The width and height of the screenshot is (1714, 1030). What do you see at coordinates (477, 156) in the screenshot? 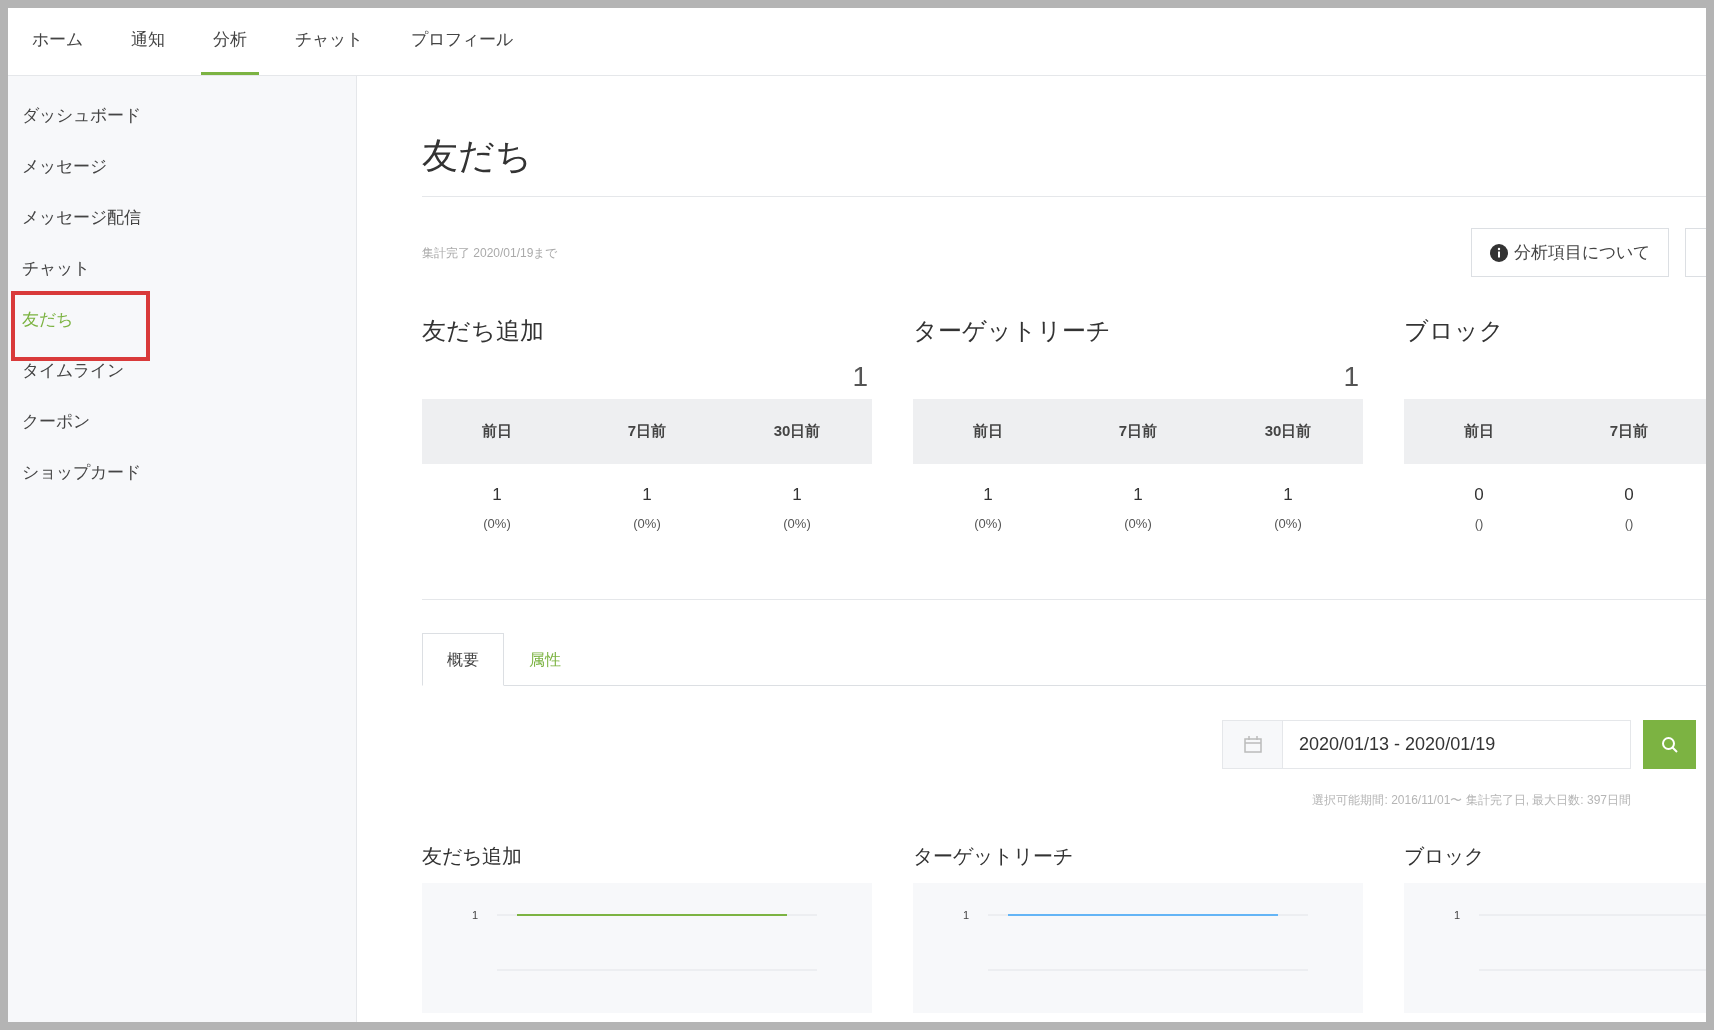
I see `page-title: 友だち` at bounding box center [477, 156].